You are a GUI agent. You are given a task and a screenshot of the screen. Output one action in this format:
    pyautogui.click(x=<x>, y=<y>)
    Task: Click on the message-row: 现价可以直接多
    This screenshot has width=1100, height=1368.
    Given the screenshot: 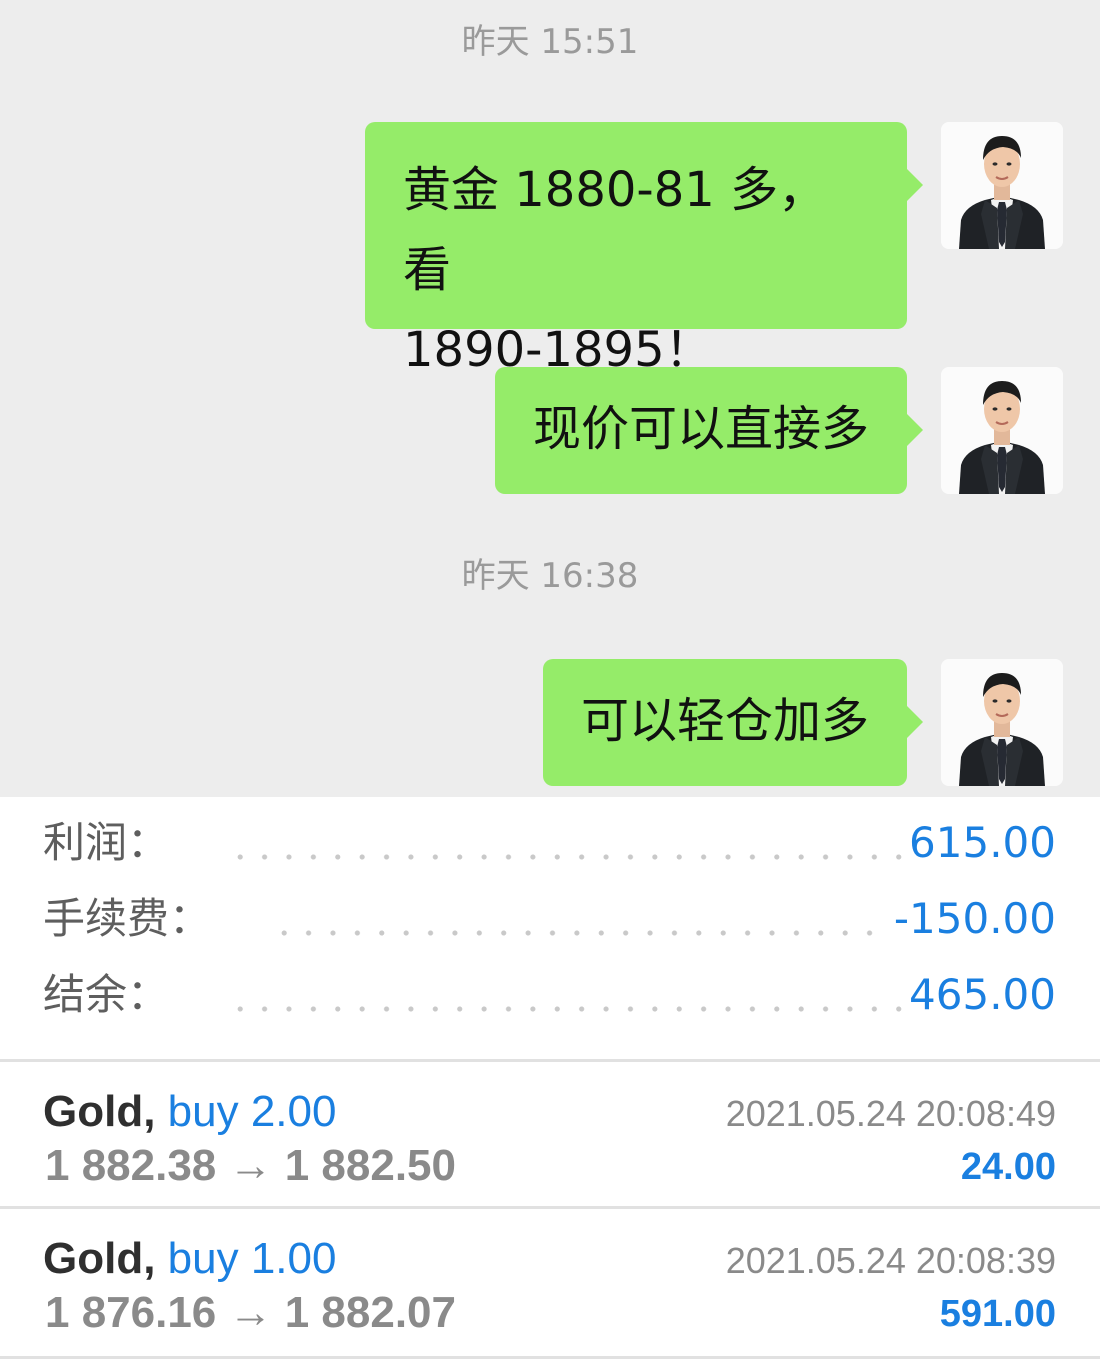 What is the action you would take?
    pyautogui.click(x=778, y=430)
    